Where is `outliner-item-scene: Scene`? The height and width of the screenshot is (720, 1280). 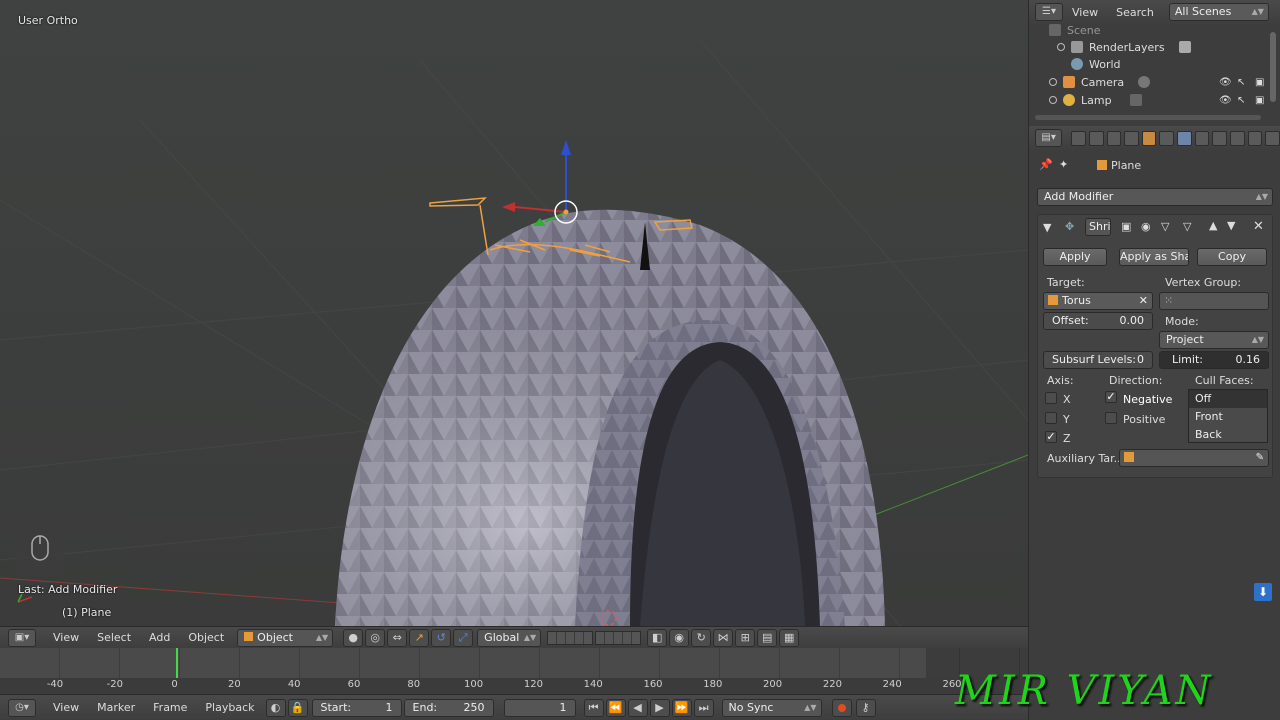
outliner-item-scene: Scene is located at coordinates (1164, 30).